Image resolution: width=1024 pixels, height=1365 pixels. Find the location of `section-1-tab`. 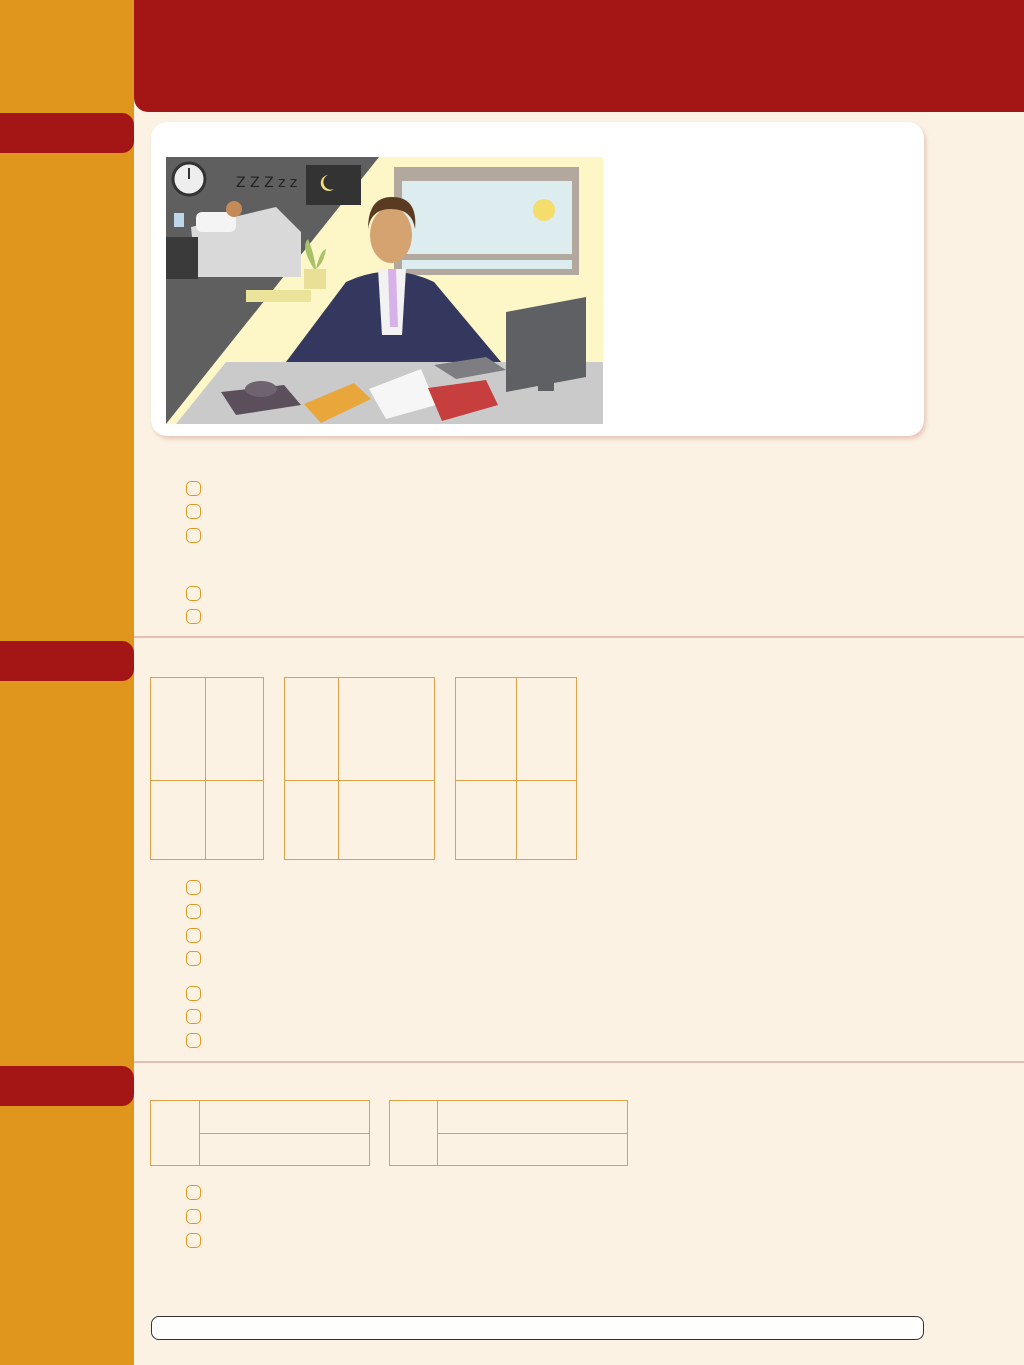

section-1-tab is located at coordinates (67, 133).